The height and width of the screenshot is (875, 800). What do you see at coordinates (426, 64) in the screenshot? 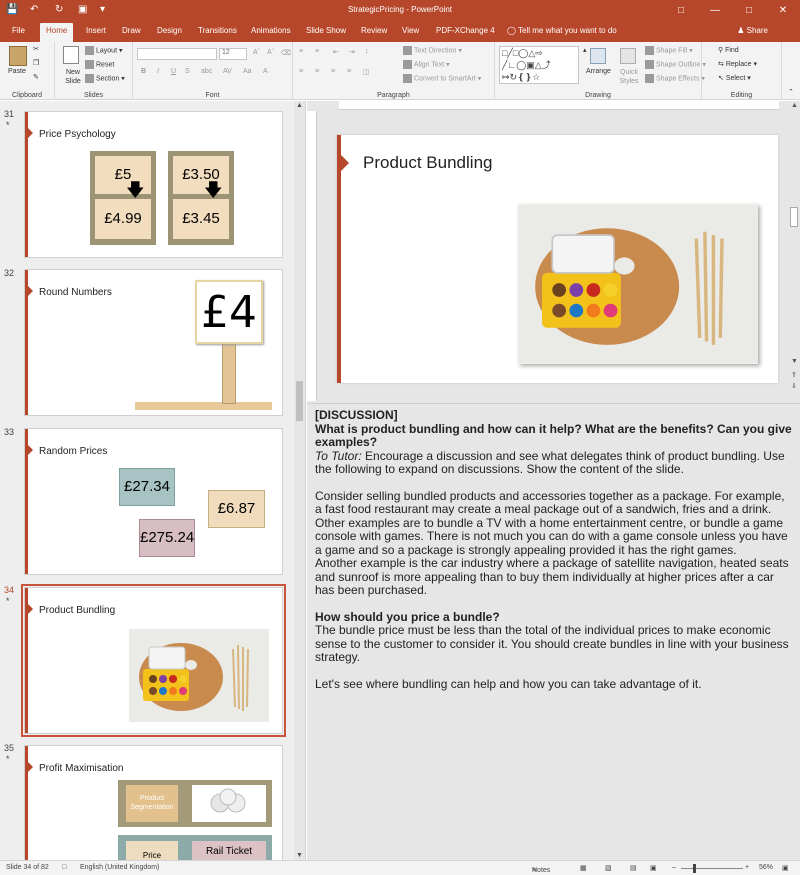
I see `align-text-button: Align Text ▾` at bounding box center [426, 64].